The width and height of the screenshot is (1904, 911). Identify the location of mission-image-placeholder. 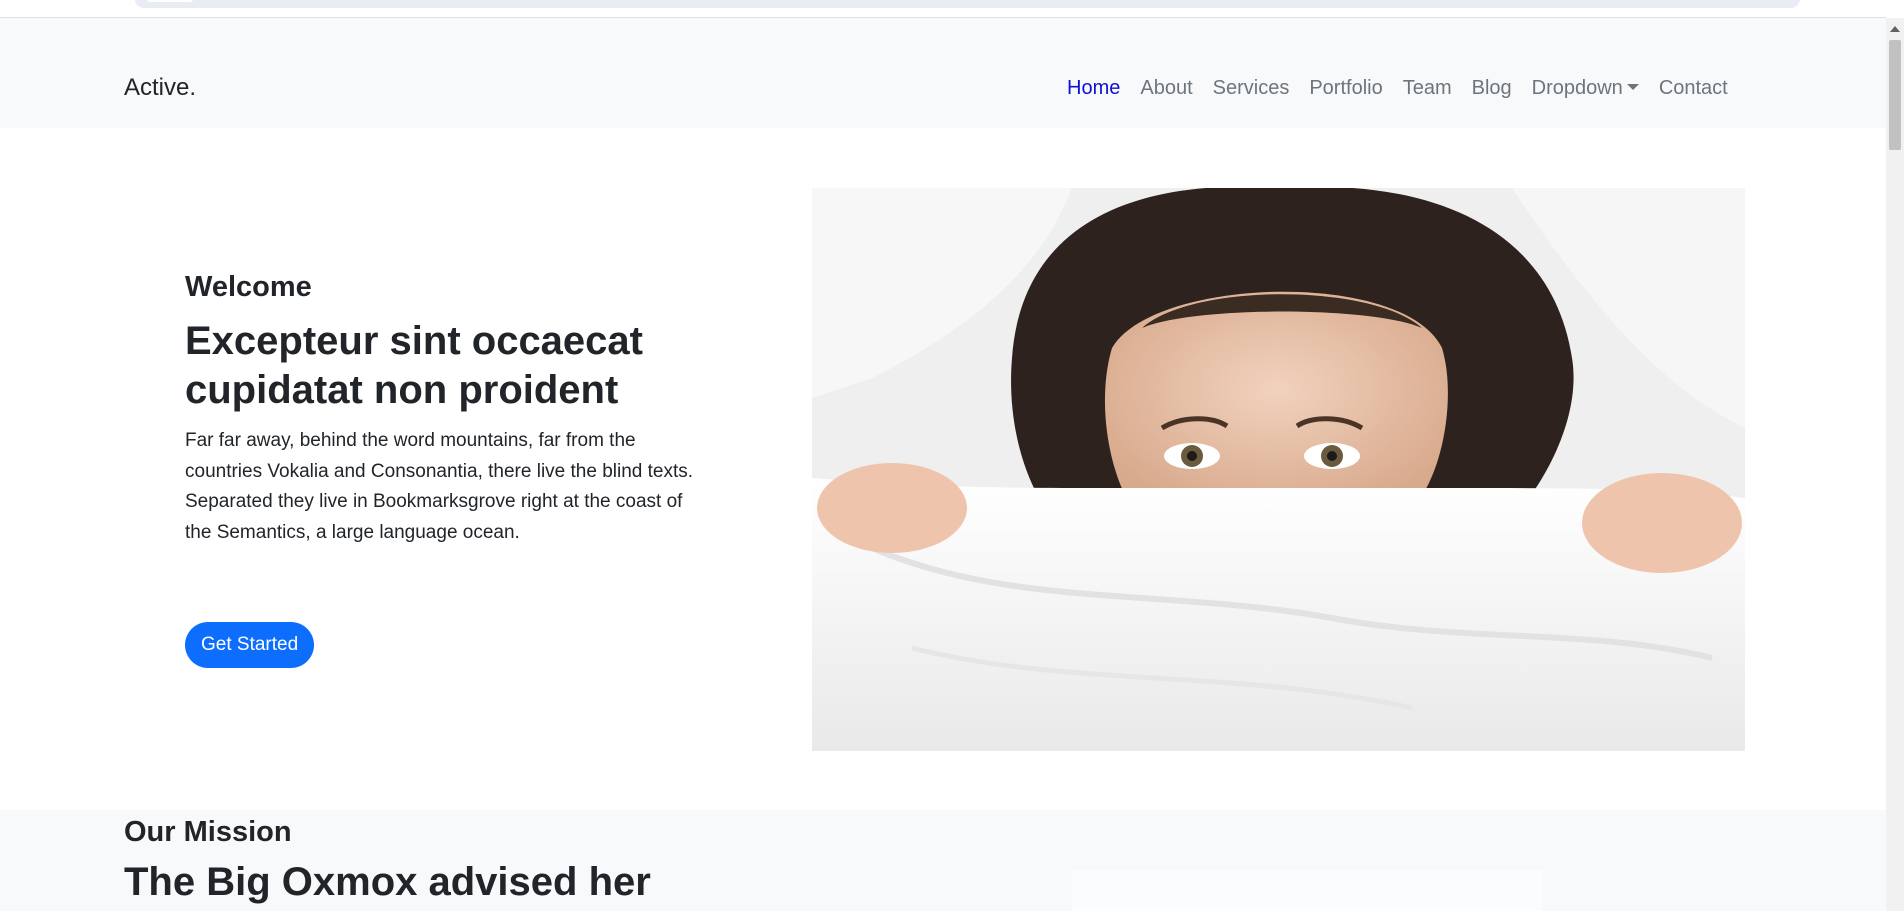
(1307, 890).